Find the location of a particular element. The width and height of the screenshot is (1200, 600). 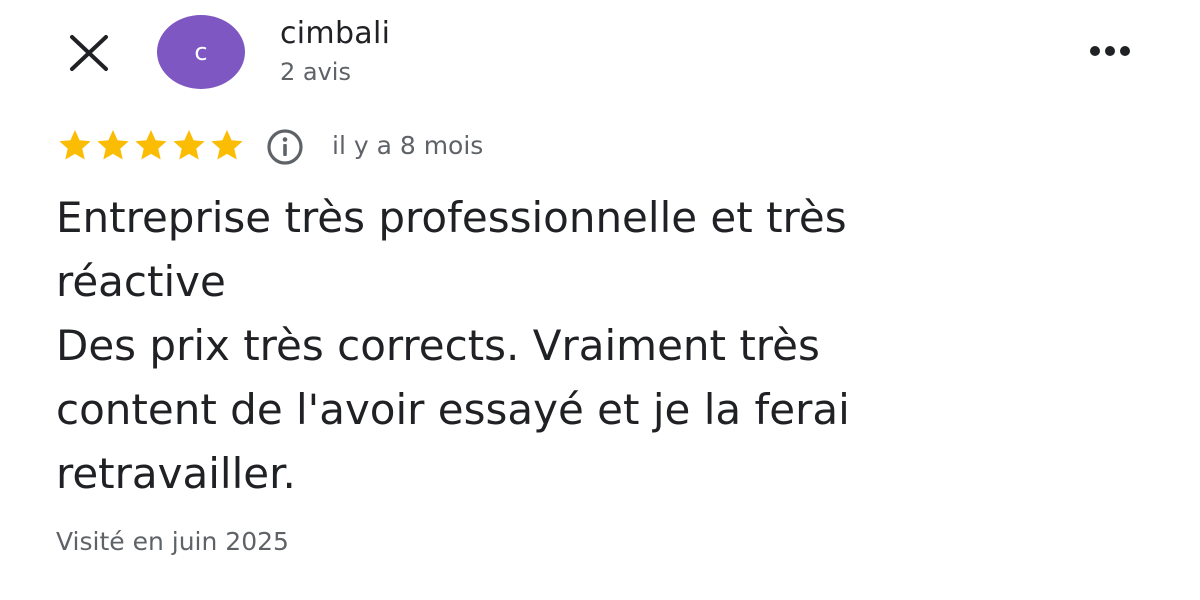

review-text-line: réactive is located at coordinates (141, 281).